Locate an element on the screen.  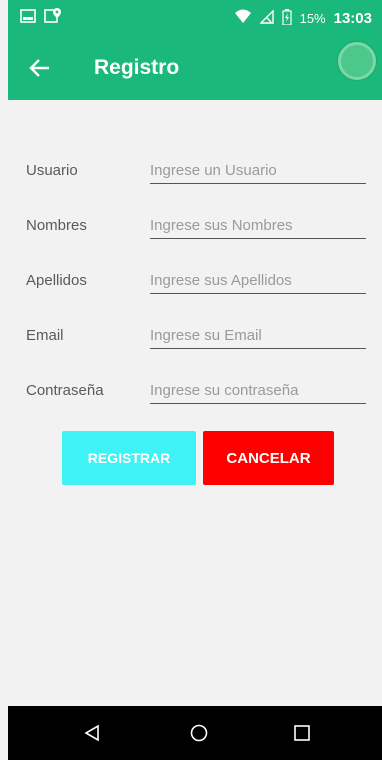
status-time: 13:03 is located at coordinates (352, 18).